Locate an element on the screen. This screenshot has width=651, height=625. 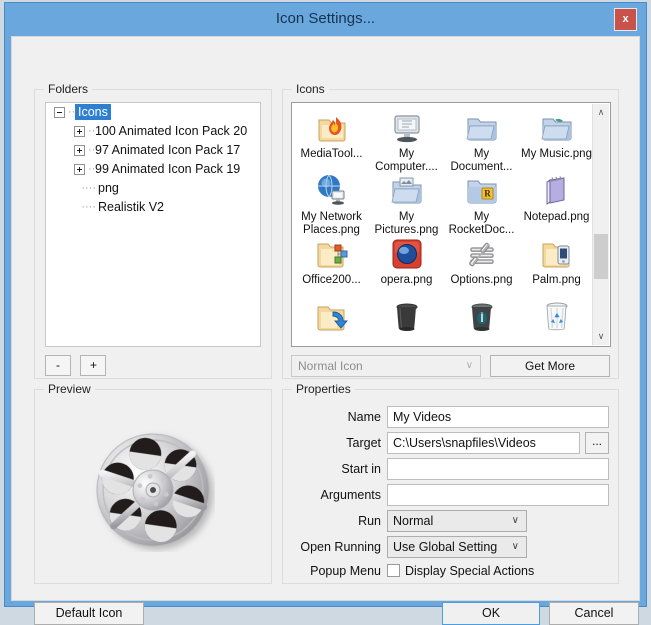
trash-dark-icon is located at coordinates (482, 317).